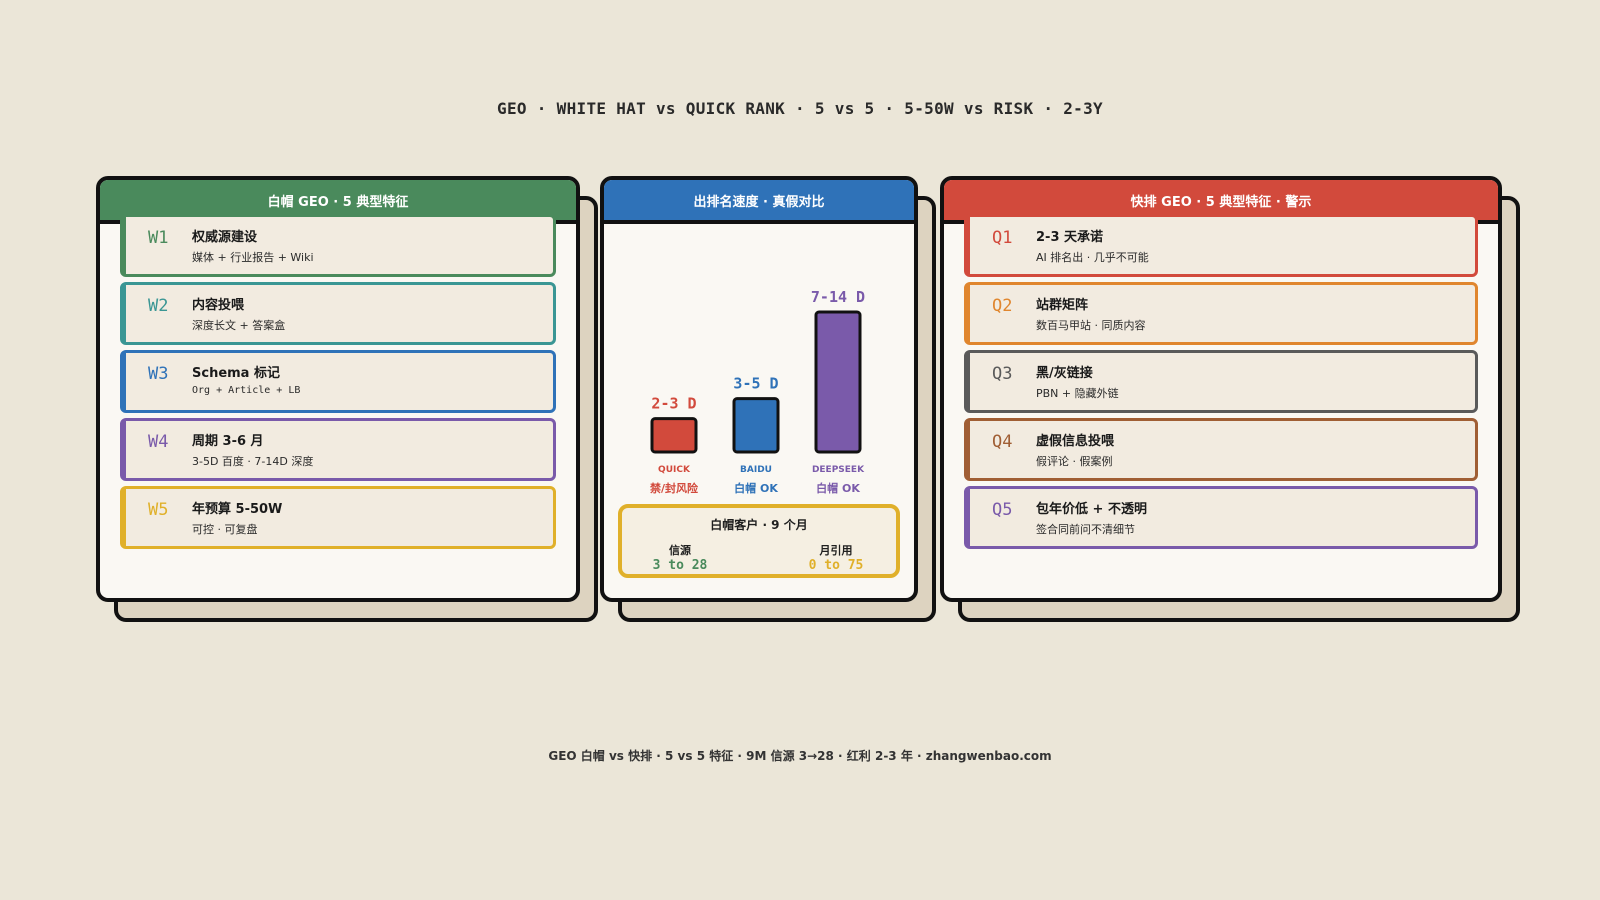 The image size is (1600, 900). What do you see at coordinates (1002, 374) in the screenshot?
I see `card-code: Q3` at bounding box center [1002, 374].